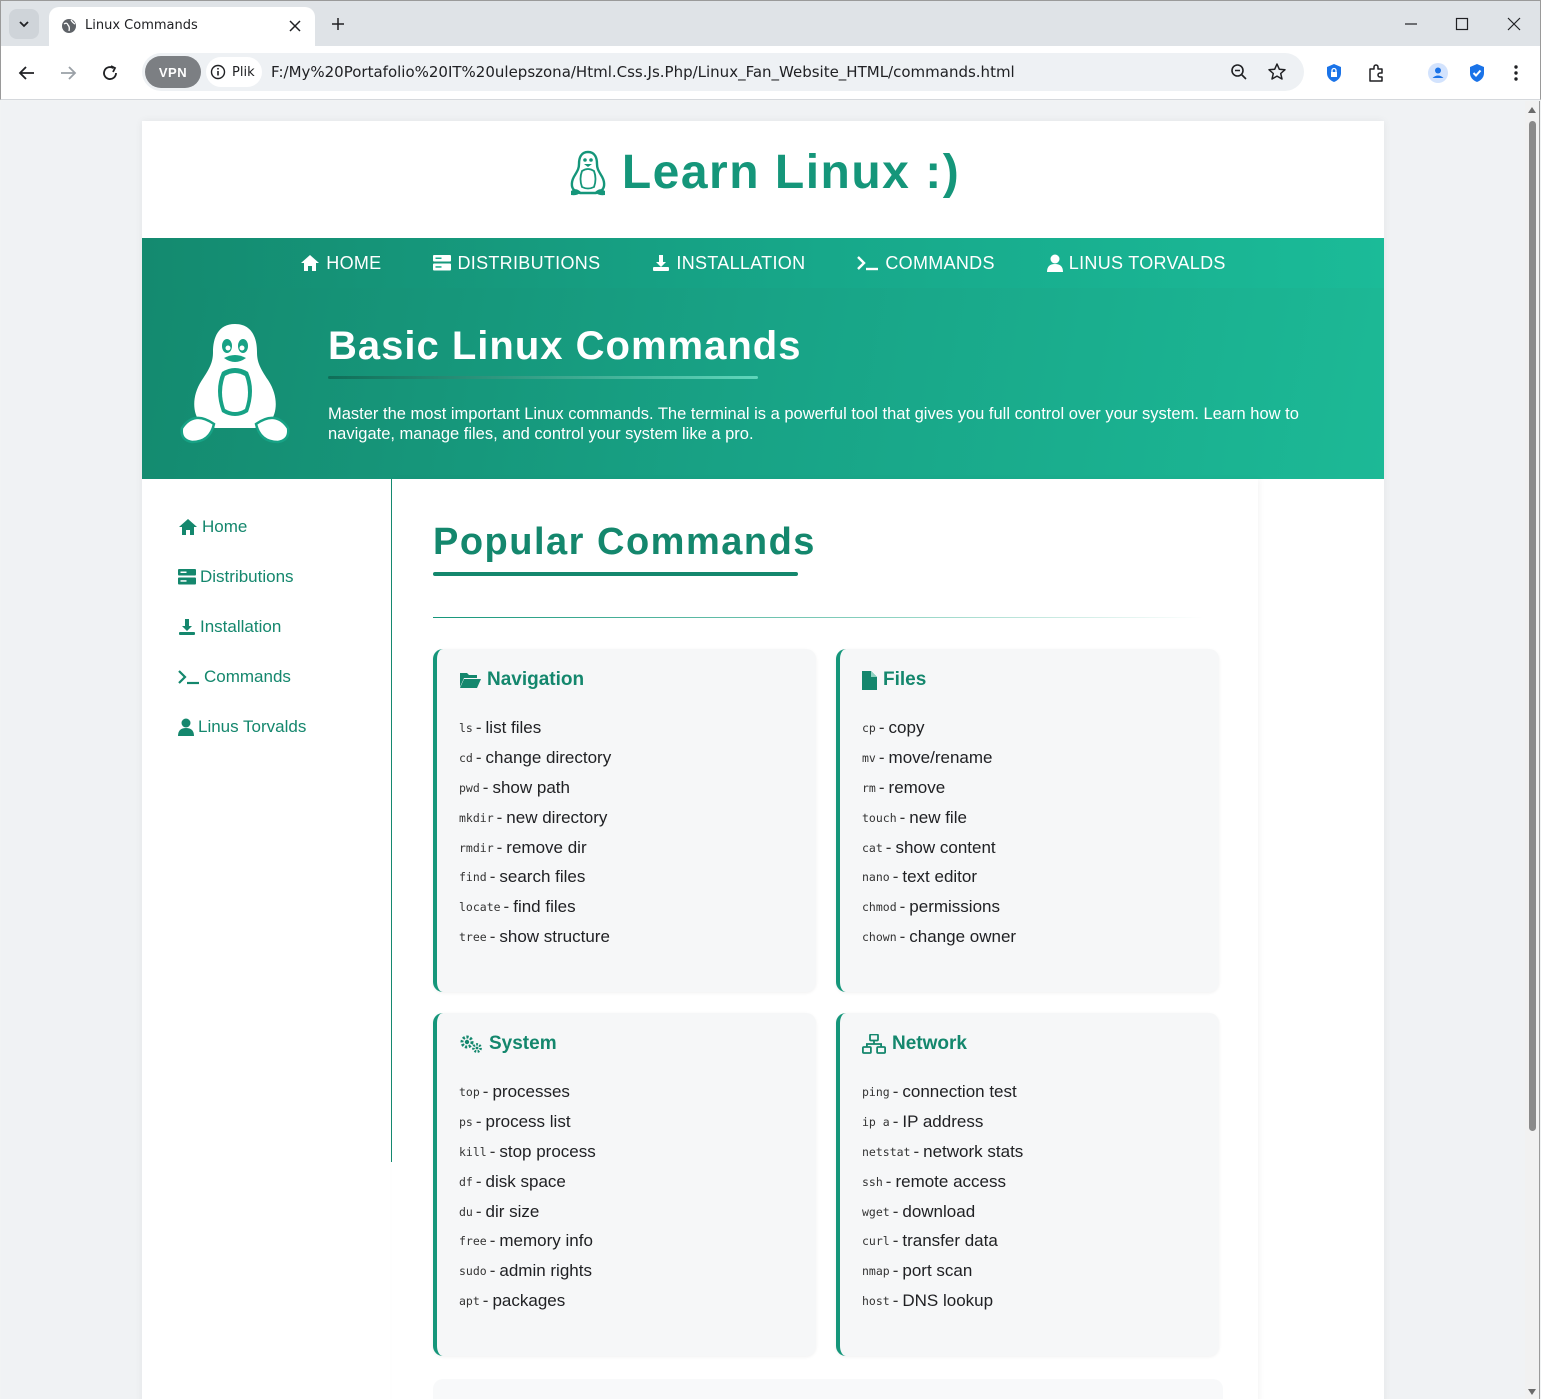 This screenshot has width=1541, height=1399. I want to click on minimize-button, so click(1411, 24).